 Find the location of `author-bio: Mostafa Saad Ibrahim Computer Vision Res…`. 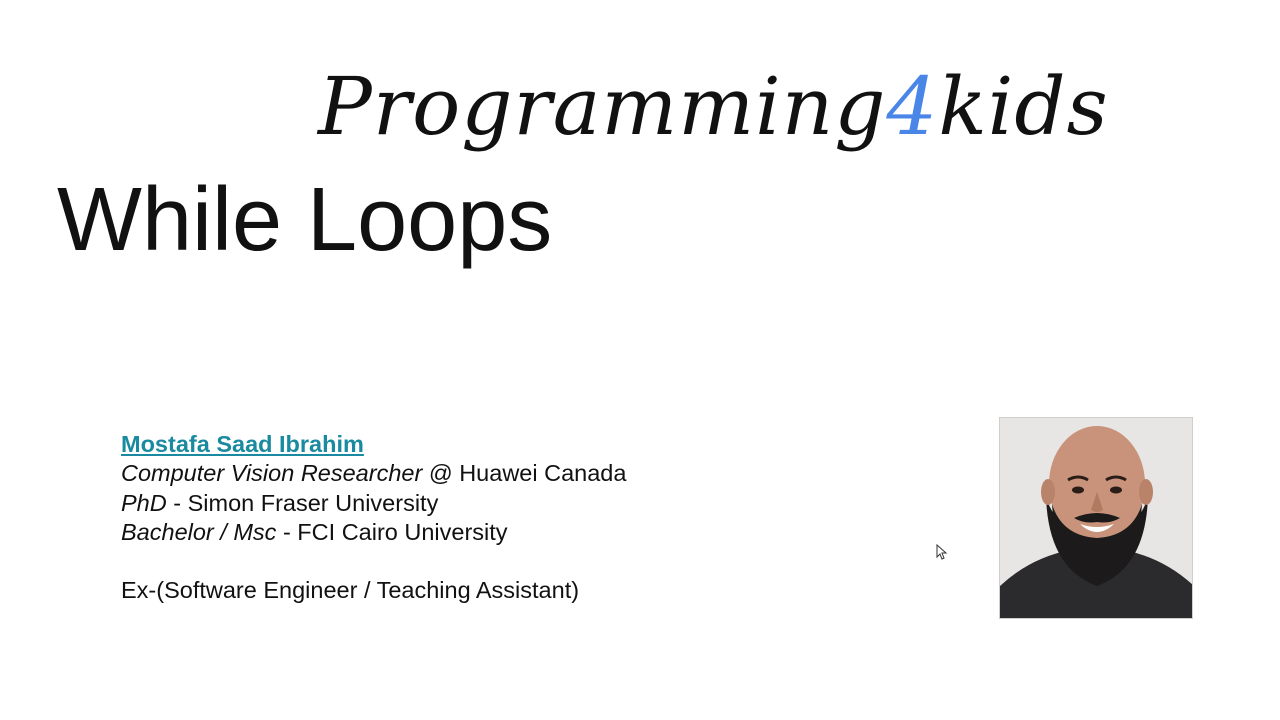

author-bio: Mostafa Saad Ibrahim Computer Vision Res… is located at coordinates (373, 518).